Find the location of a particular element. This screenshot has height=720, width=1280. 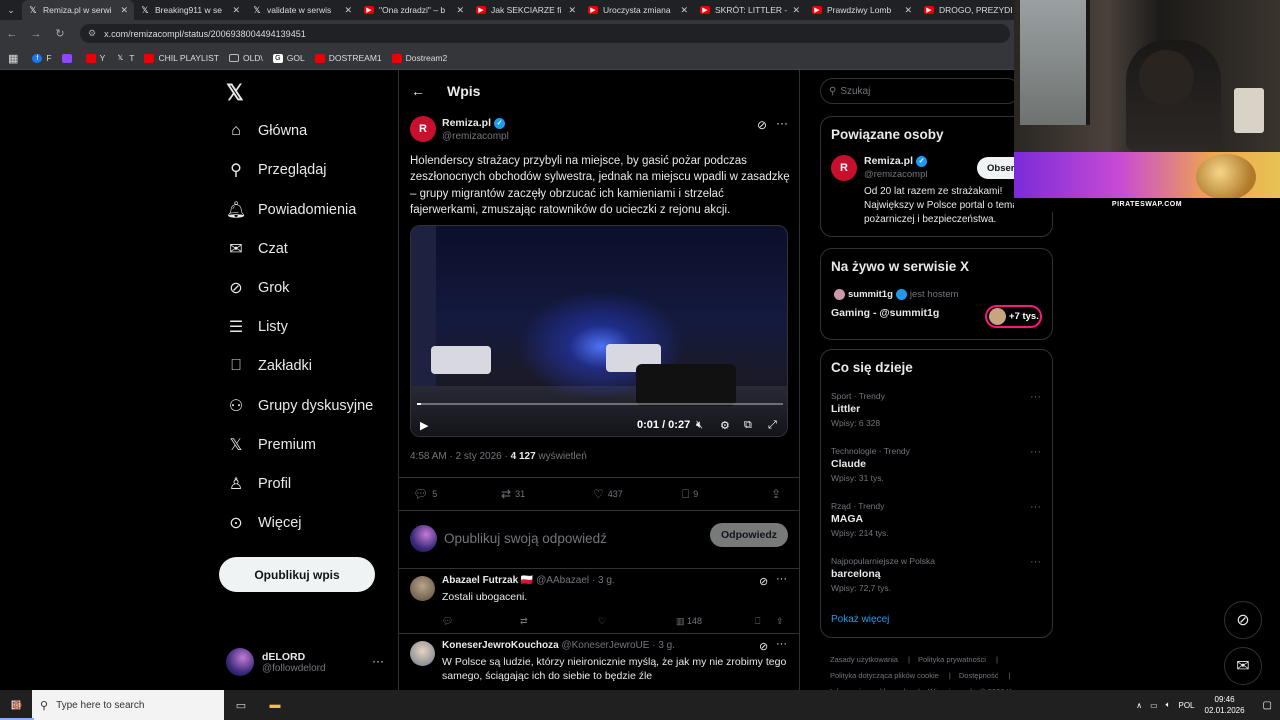

footer-link: Dostępność is located at coordinates (979, 675).